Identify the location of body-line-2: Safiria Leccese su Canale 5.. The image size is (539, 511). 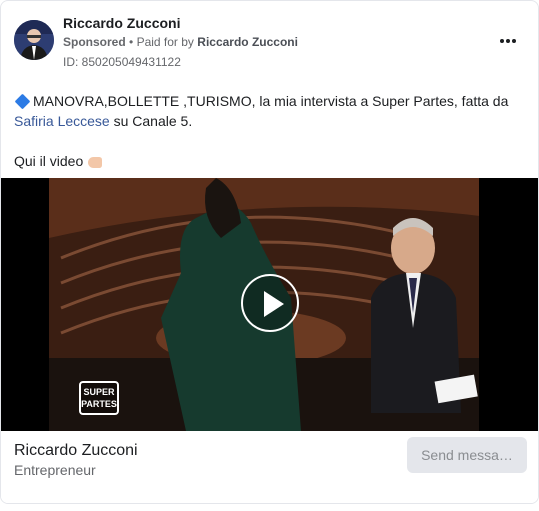
(271, 121).